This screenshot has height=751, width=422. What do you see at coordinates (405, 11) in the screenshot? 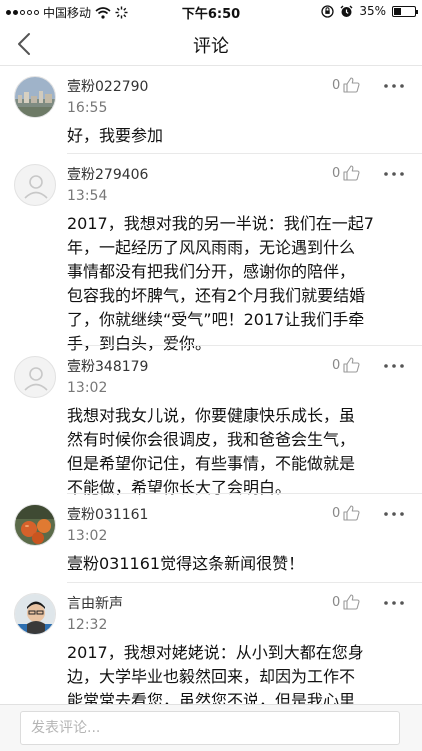
I see `battery-icon` at bounding box center [405, 11].